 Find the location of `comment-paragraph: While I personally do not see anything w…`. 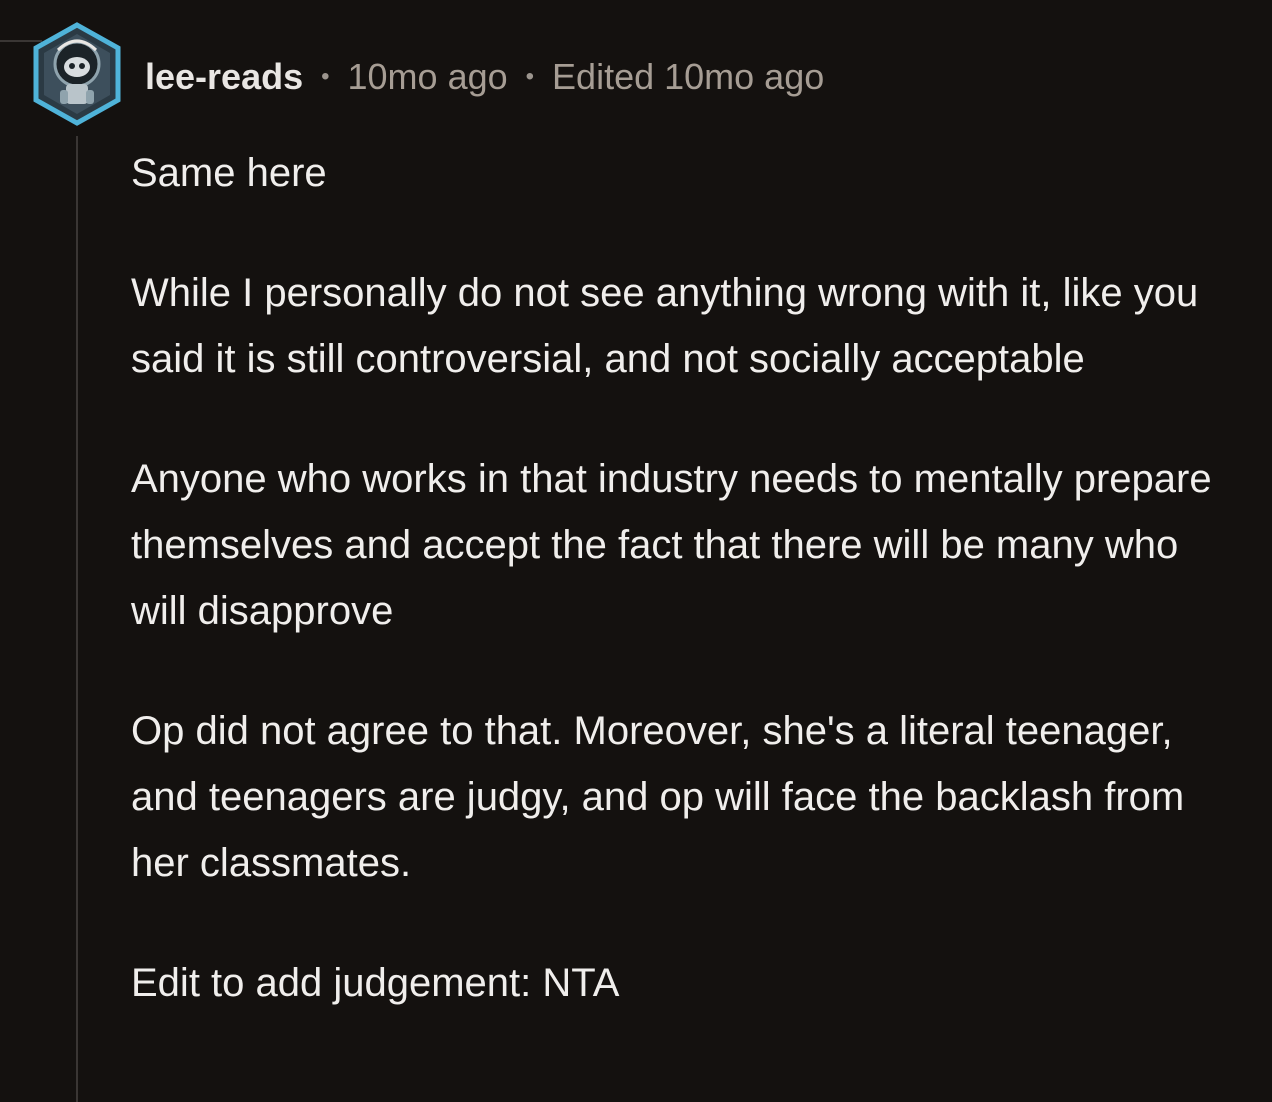

comment-paragraph: While I personally do not see anything w… is located at coordinates (665, 326).